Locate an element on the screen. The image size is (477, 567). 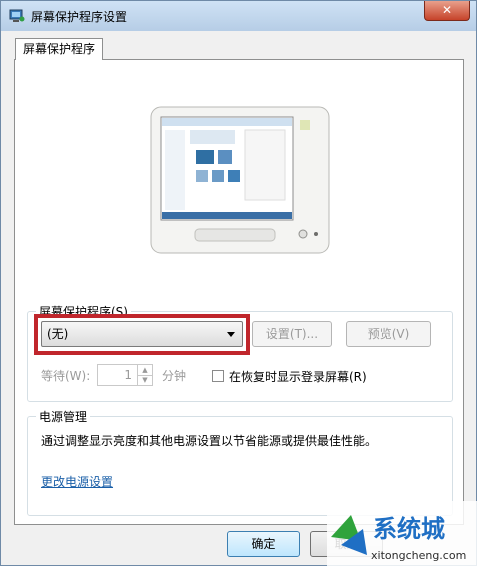
close-button: ✕ is located at coordinates (447, 11).